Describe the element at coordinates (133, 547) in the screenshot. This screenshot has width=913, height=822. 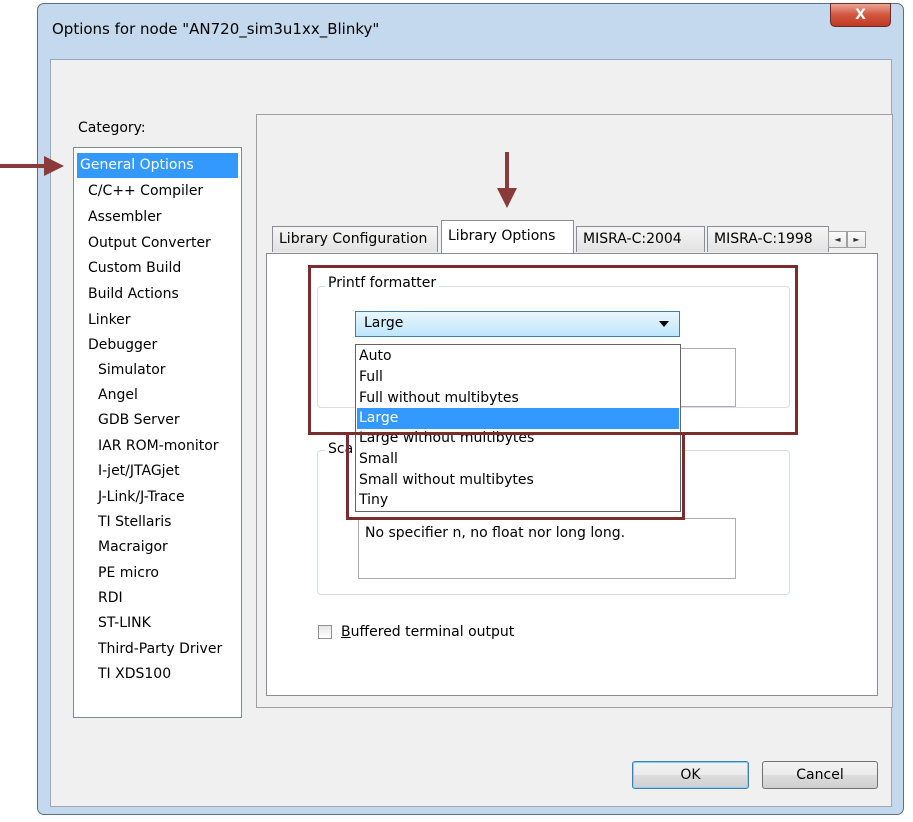
I see `category-item-macraigor: Macraigor` at that location.